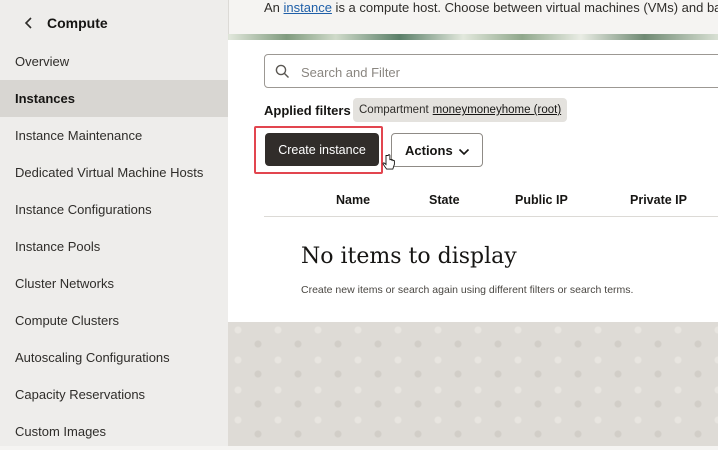 The width and height of the screenshot is (718, 450). What do you see at coordinates (114, 135) in the screenshot?
I see `sidebar-item-instance-maintenance: Instance Maintenance` at bounding box center [114, 135].